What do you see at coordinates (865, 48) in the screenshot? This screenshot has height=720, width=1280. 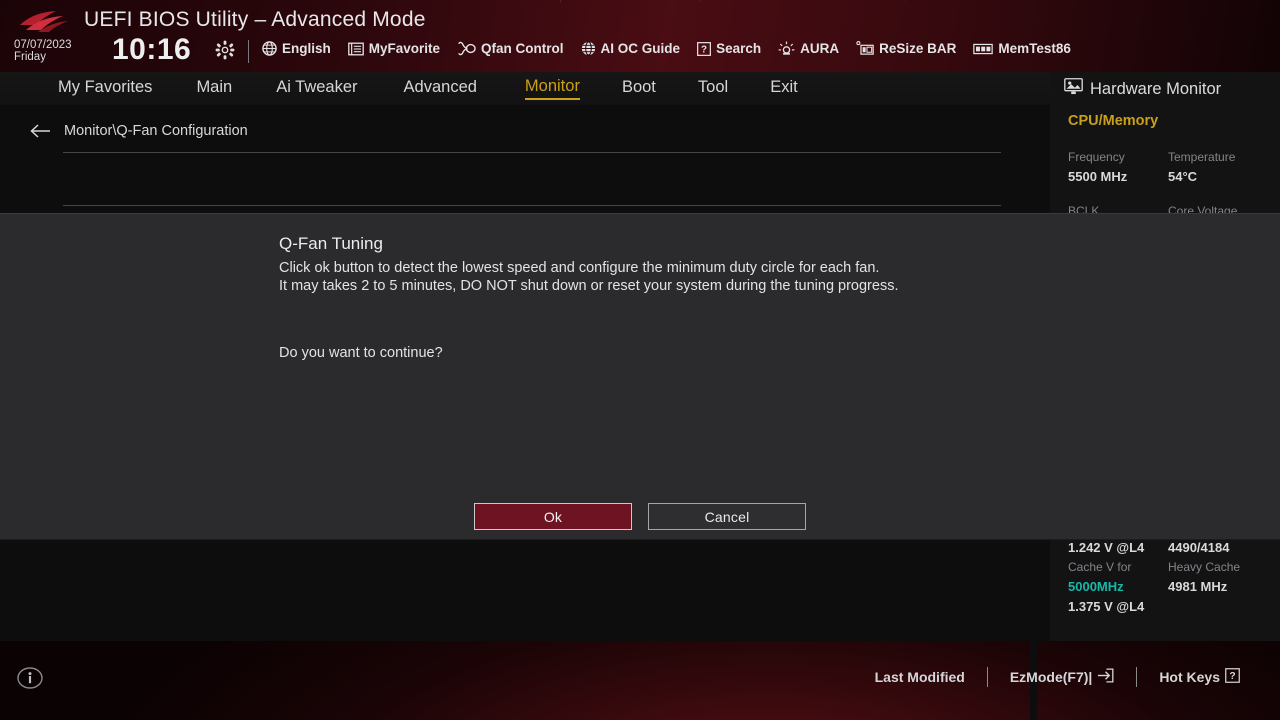 I see `resize-bar-icon` at bounding box center [865, 48].